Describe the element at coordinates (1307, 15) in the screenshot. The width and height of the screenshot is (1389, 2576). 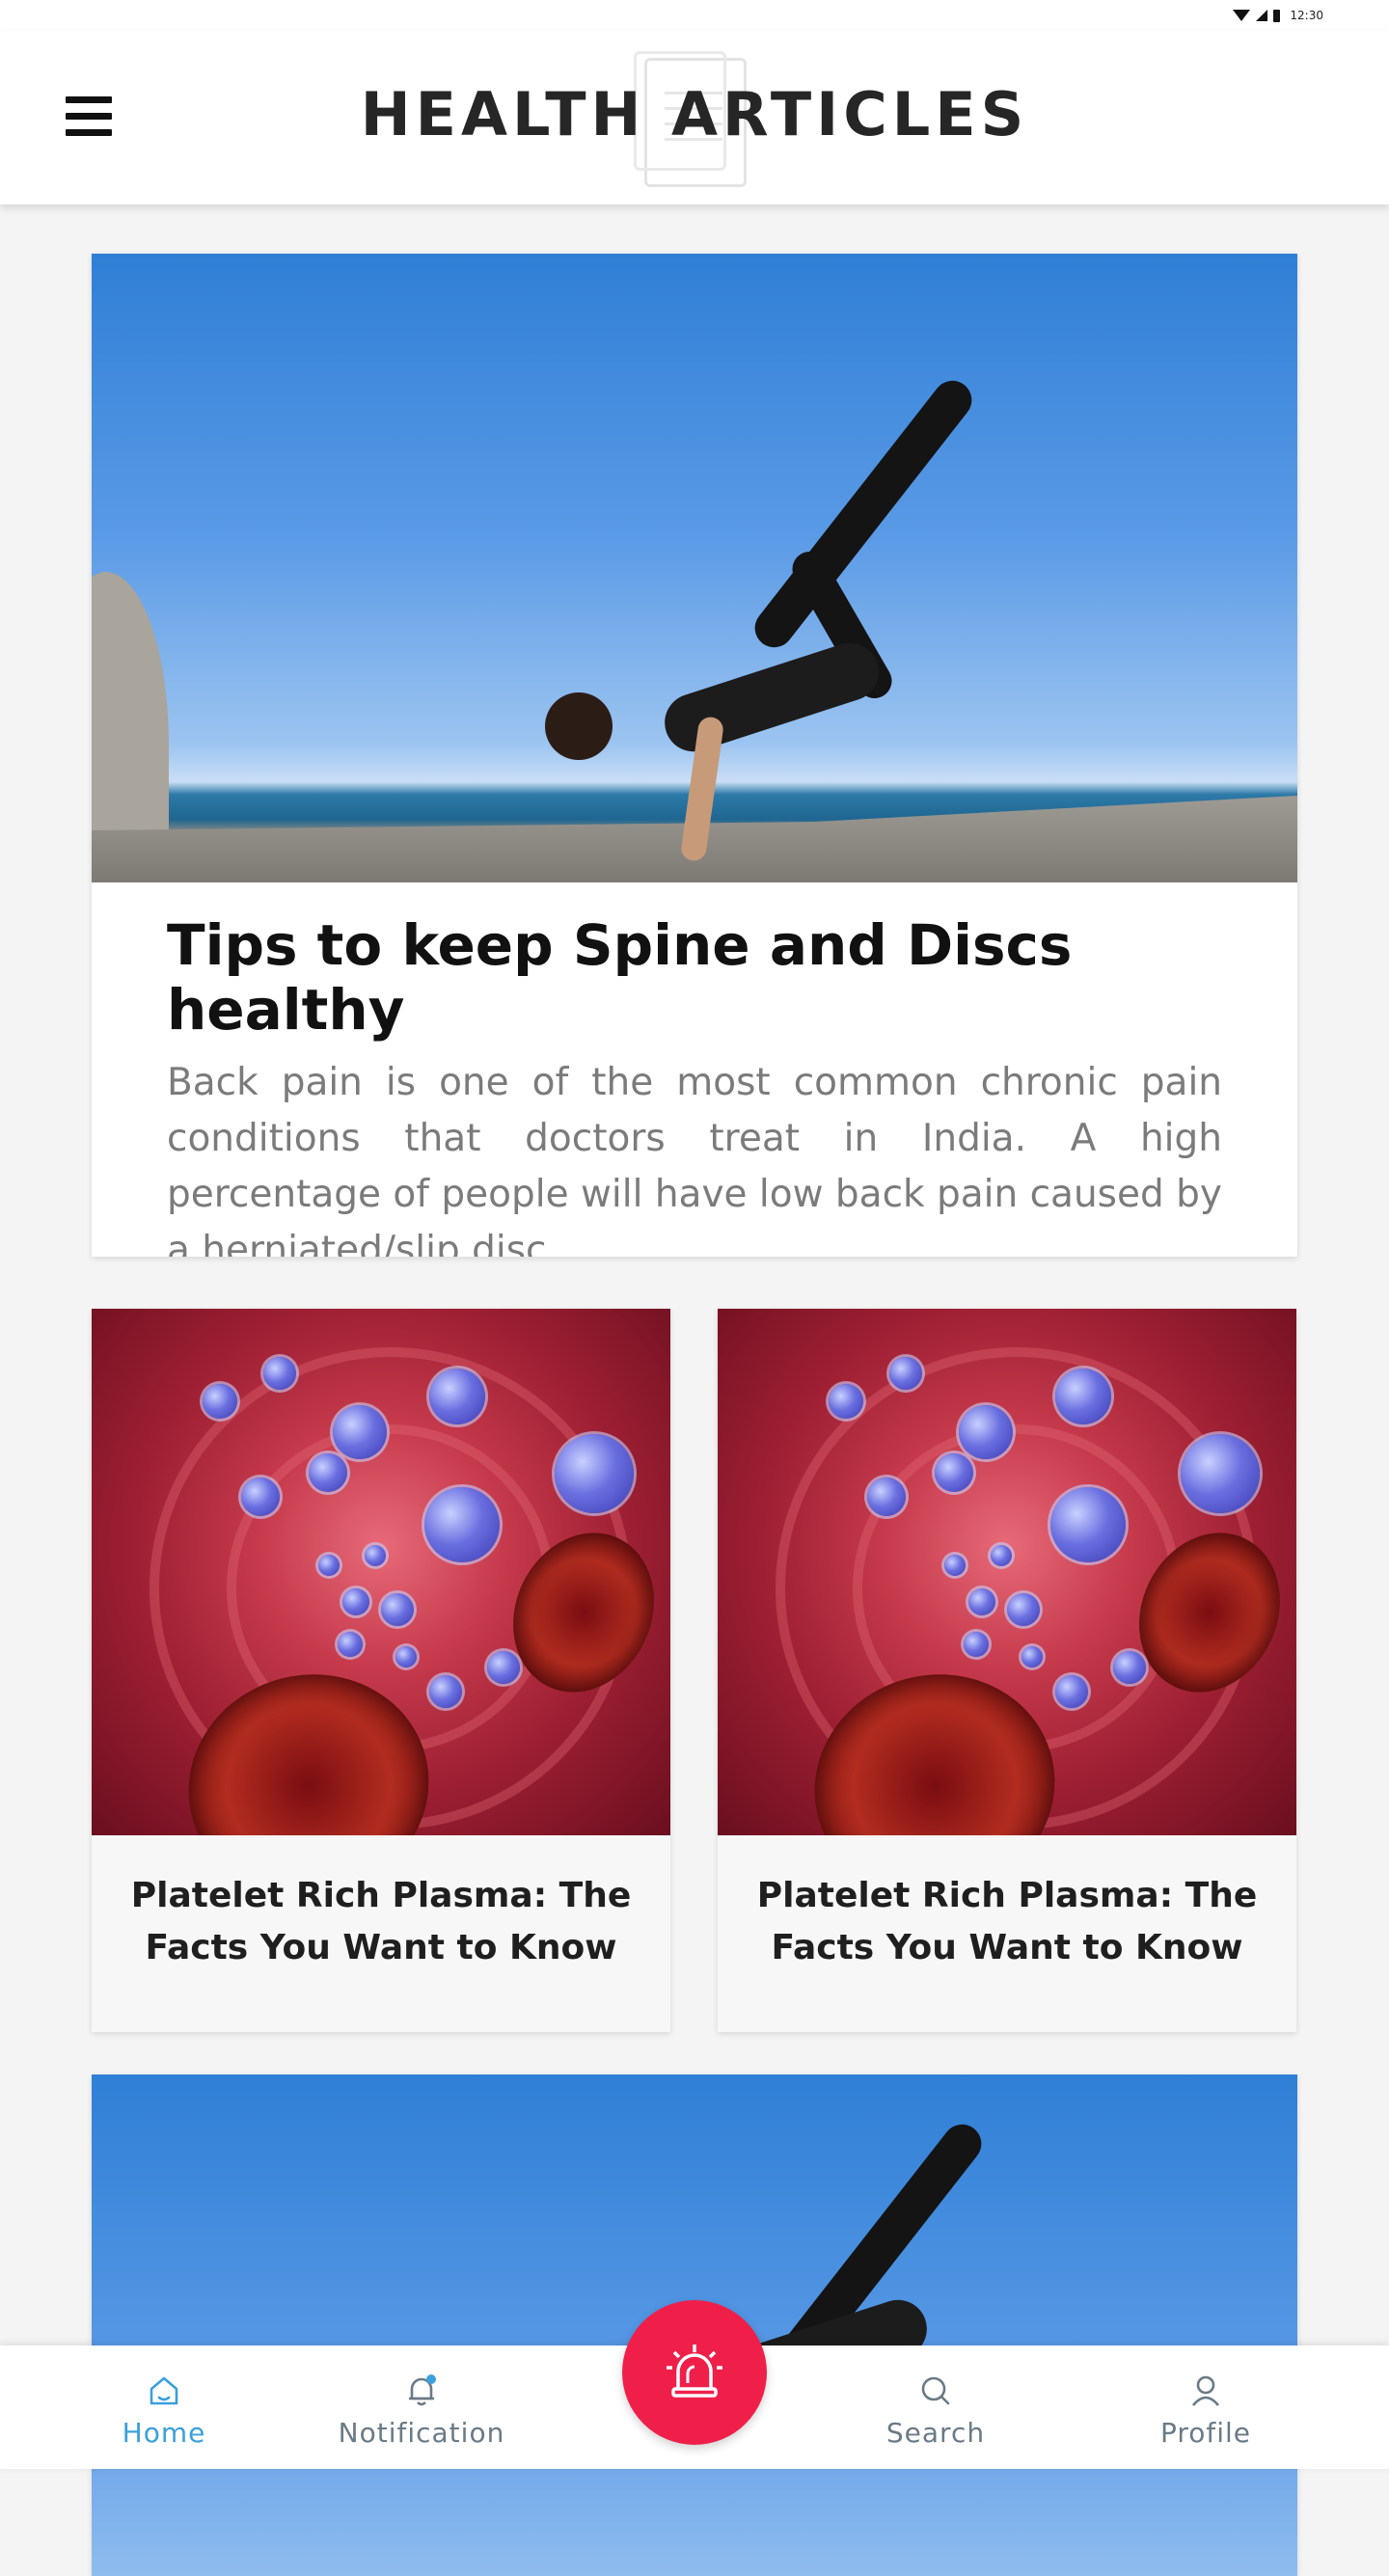
I see `status-time: 12:30` at that location.